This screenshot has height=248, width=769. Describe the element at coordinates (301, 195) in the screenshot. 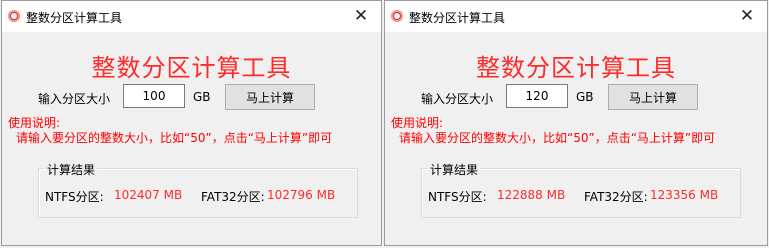

I see `fat32-value: 102796 MB` at that location.